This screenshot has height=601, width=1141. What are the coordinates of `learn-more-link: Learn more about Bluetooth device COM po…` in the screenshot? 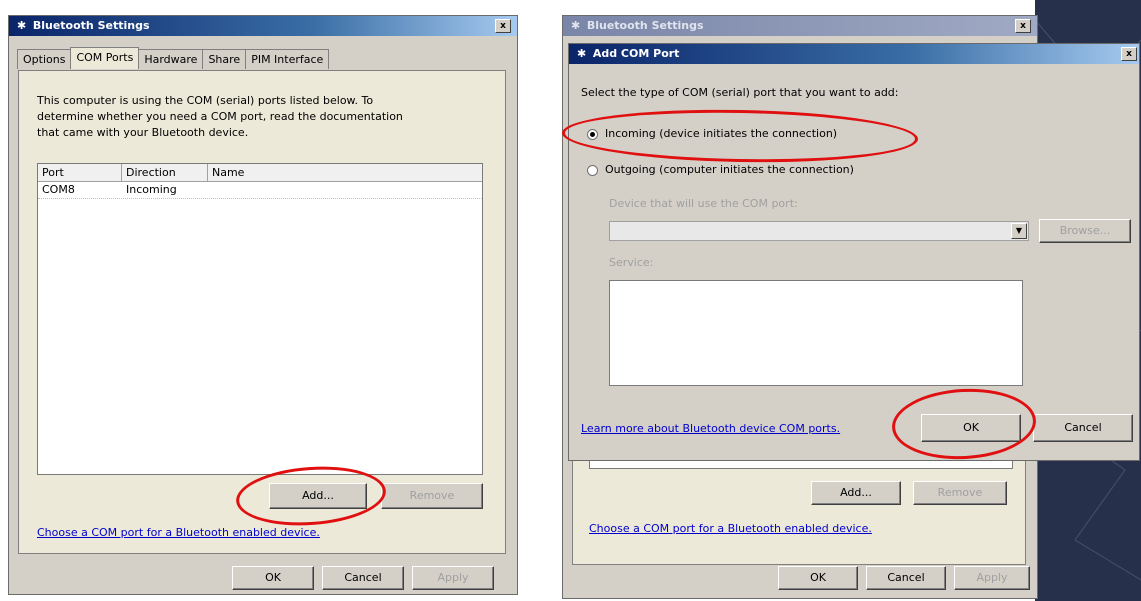 It's located at (710, 428).